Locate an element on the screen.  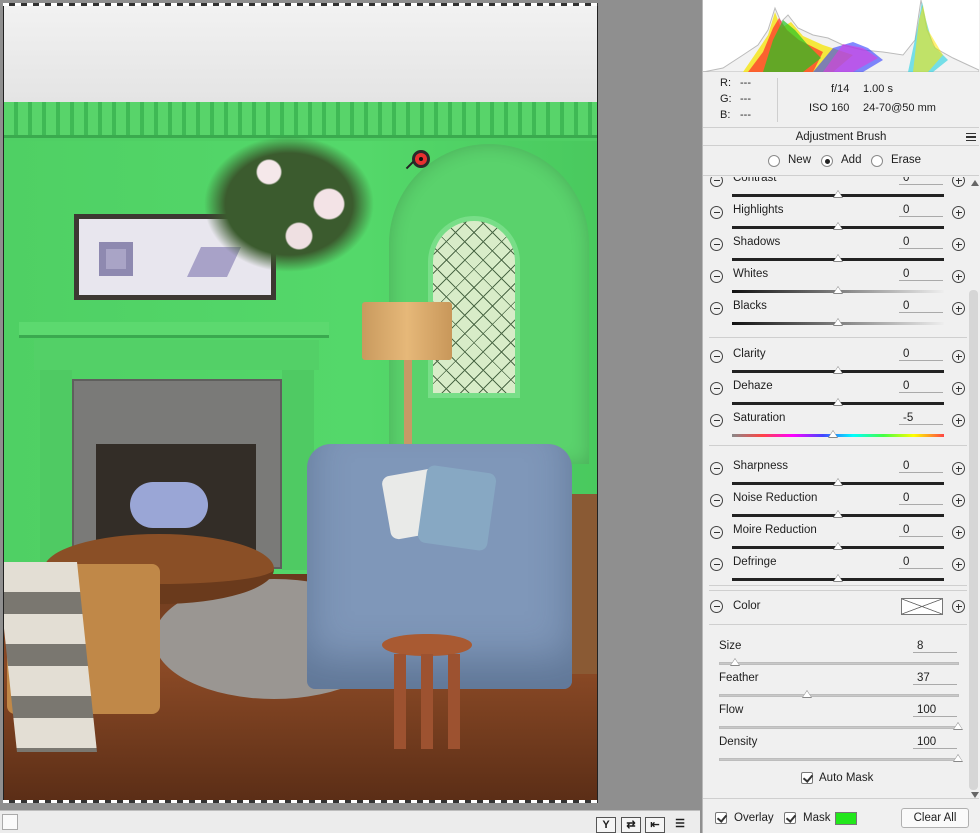
filmstrip-toggle is located at coordinates (10, 822).